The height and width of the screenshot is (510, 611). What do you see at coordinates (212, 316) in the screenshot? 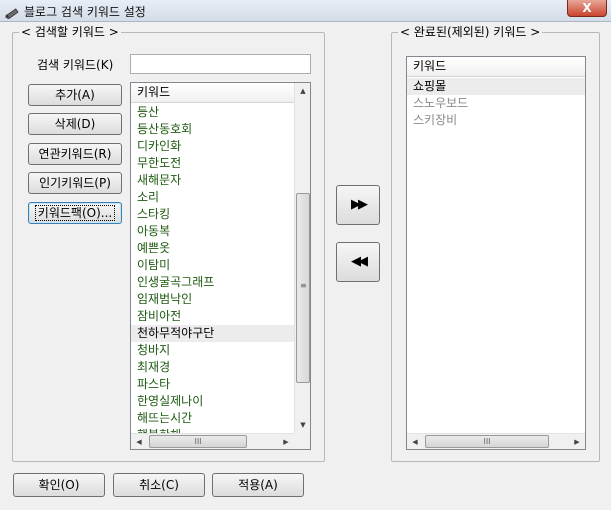
I see `list-item: 잠비아전` at bounding box center [212, 316].